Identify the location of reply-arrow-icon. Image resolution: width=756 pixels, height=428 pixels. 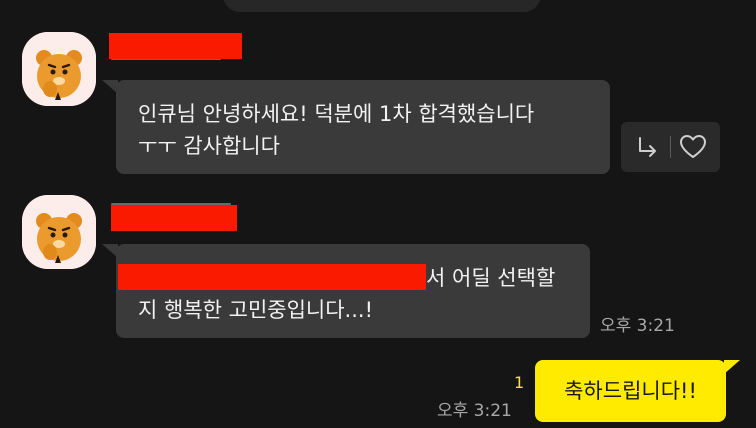
(647, 147).